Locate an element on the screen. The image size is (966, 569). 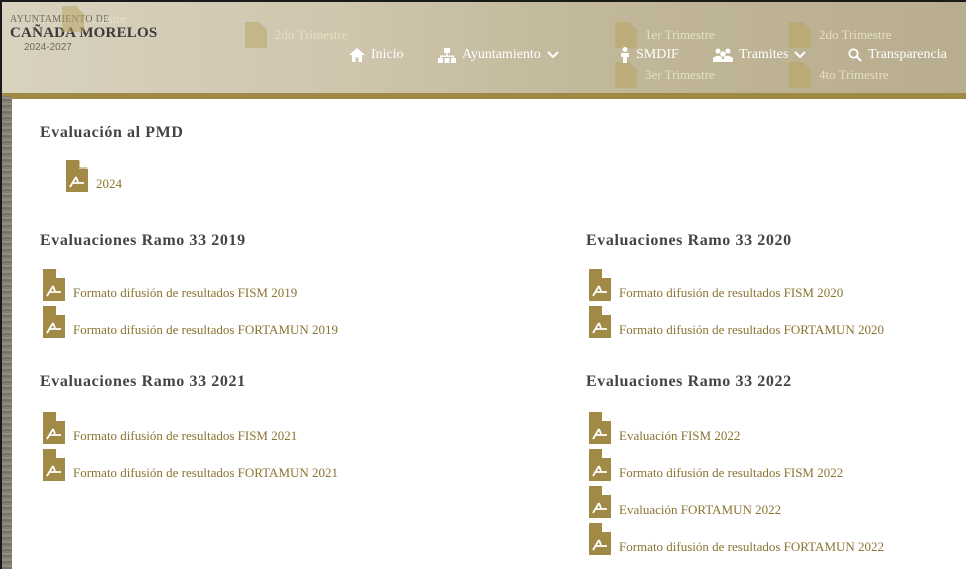
doc-link: Formato difusión de resultados FISM 2021 is located at coordinates (170, 428).